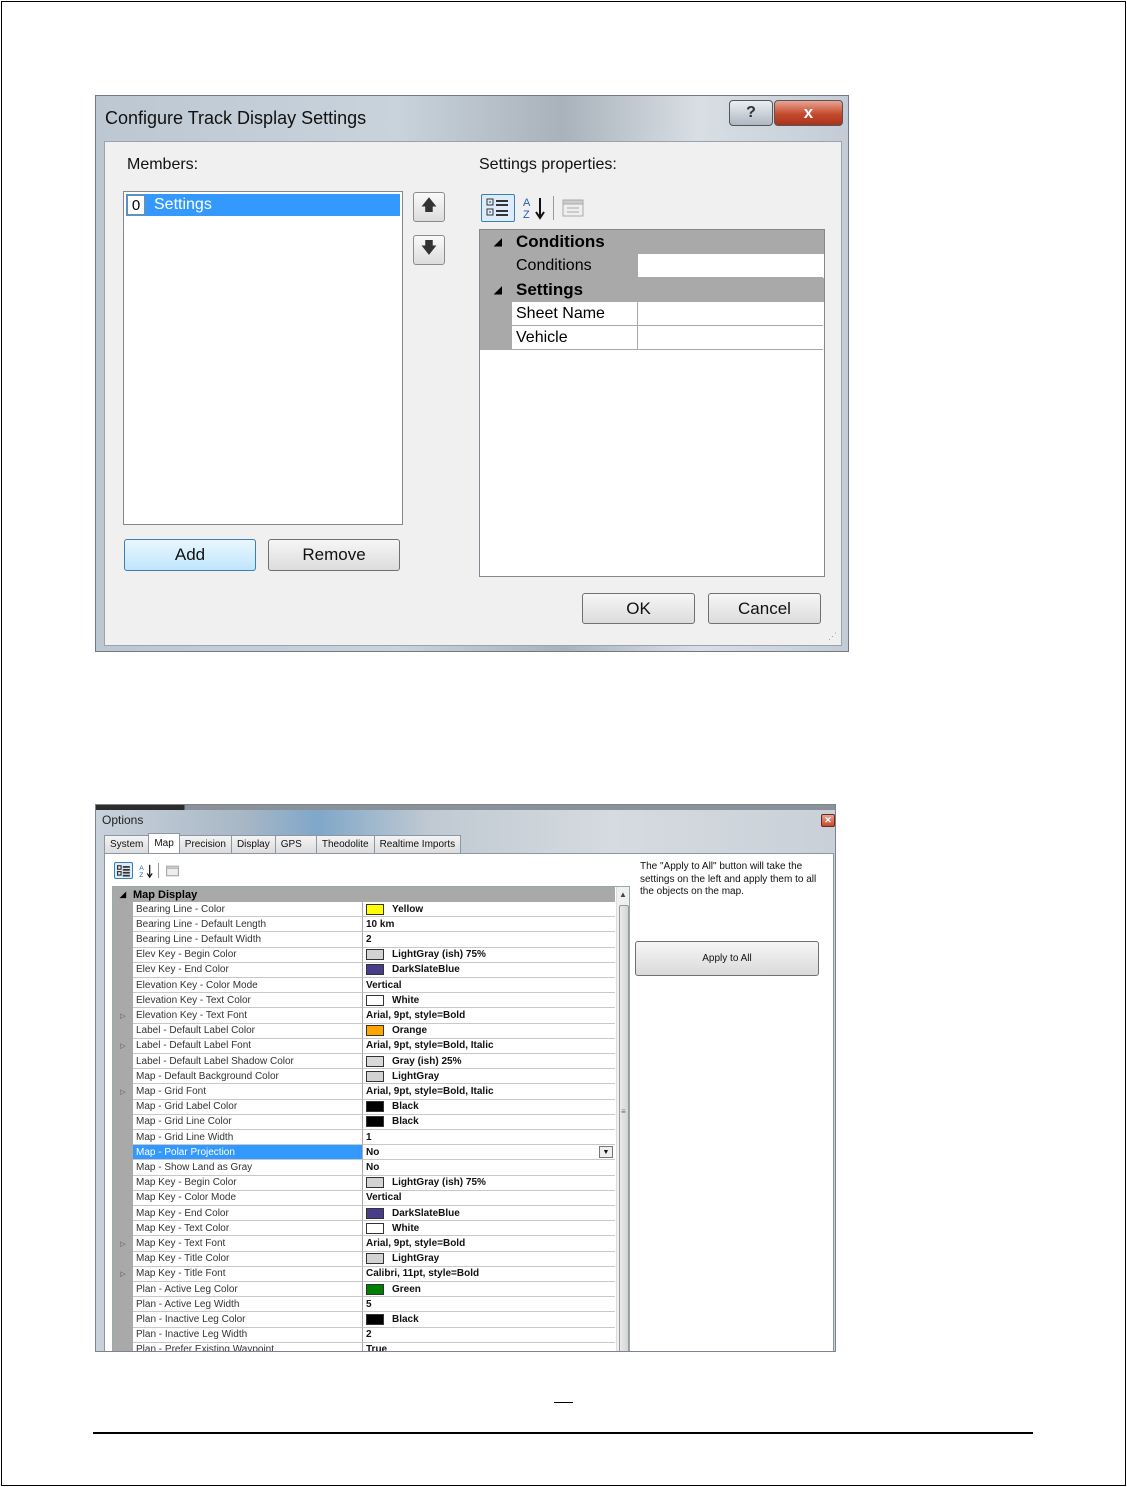 The height and width of the screenshot is (1487, 1127). What do you see at coordinates (489, 1138) in the screenshot?
I see `property-value: 1` at bounding box center [489, 1138].